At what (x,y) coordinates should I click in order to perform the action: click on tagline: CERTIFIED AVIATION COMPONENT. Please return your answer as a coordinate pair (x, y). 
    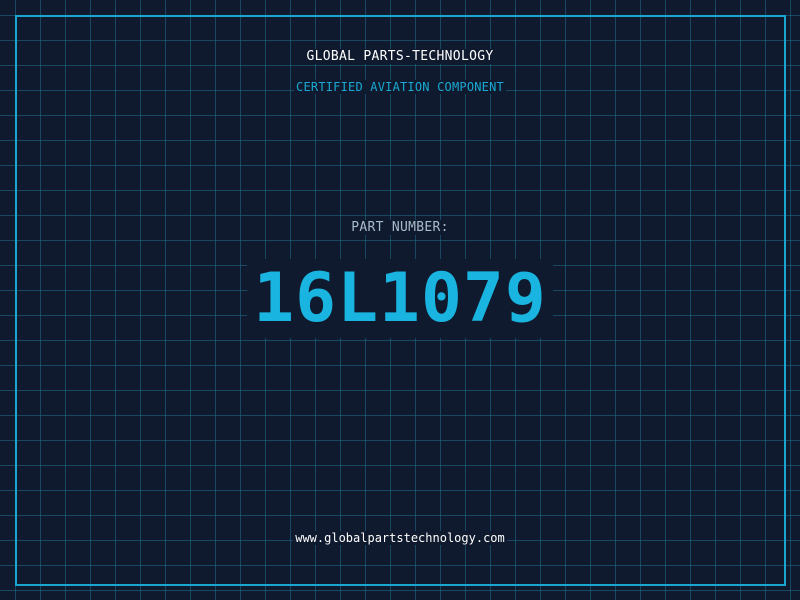
    Looking at the image, I should click on (400, 87).